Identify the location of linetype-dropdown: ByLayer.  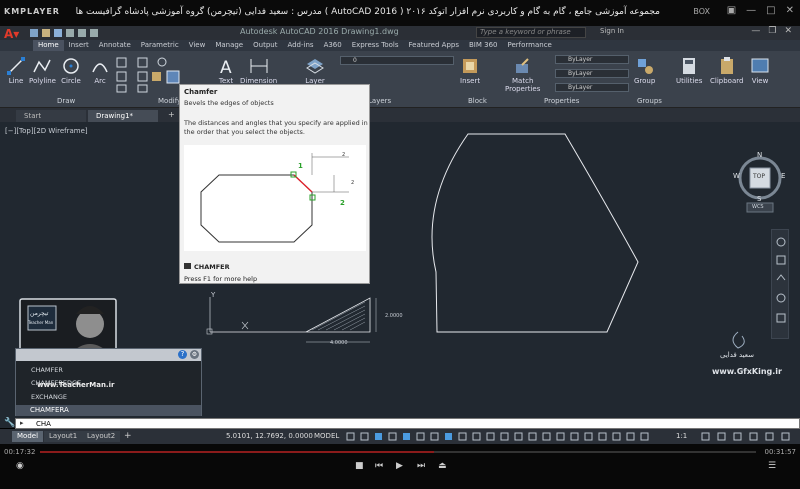
(592, 73).